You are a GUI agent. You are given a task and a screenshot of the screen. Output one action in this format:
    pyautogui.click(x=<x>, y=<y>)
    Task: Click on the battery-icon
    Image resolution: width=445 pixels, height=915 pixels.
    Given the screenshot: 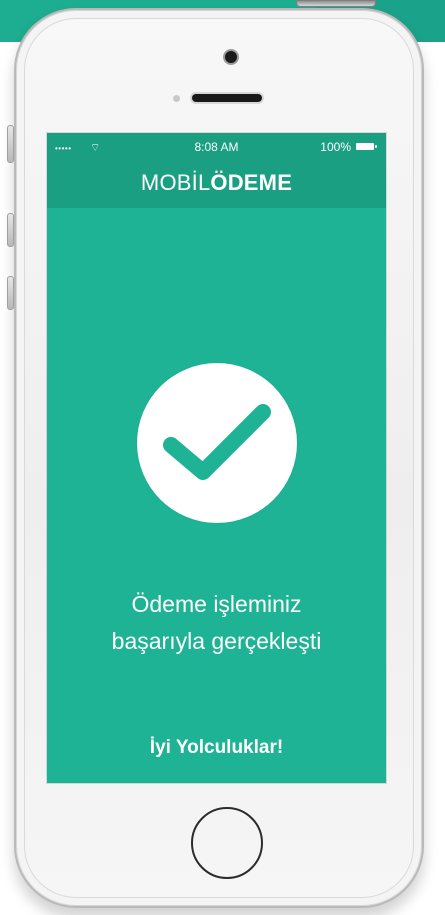 What is the action you would take?
    pyautogui.click(x=366, y=146)
    